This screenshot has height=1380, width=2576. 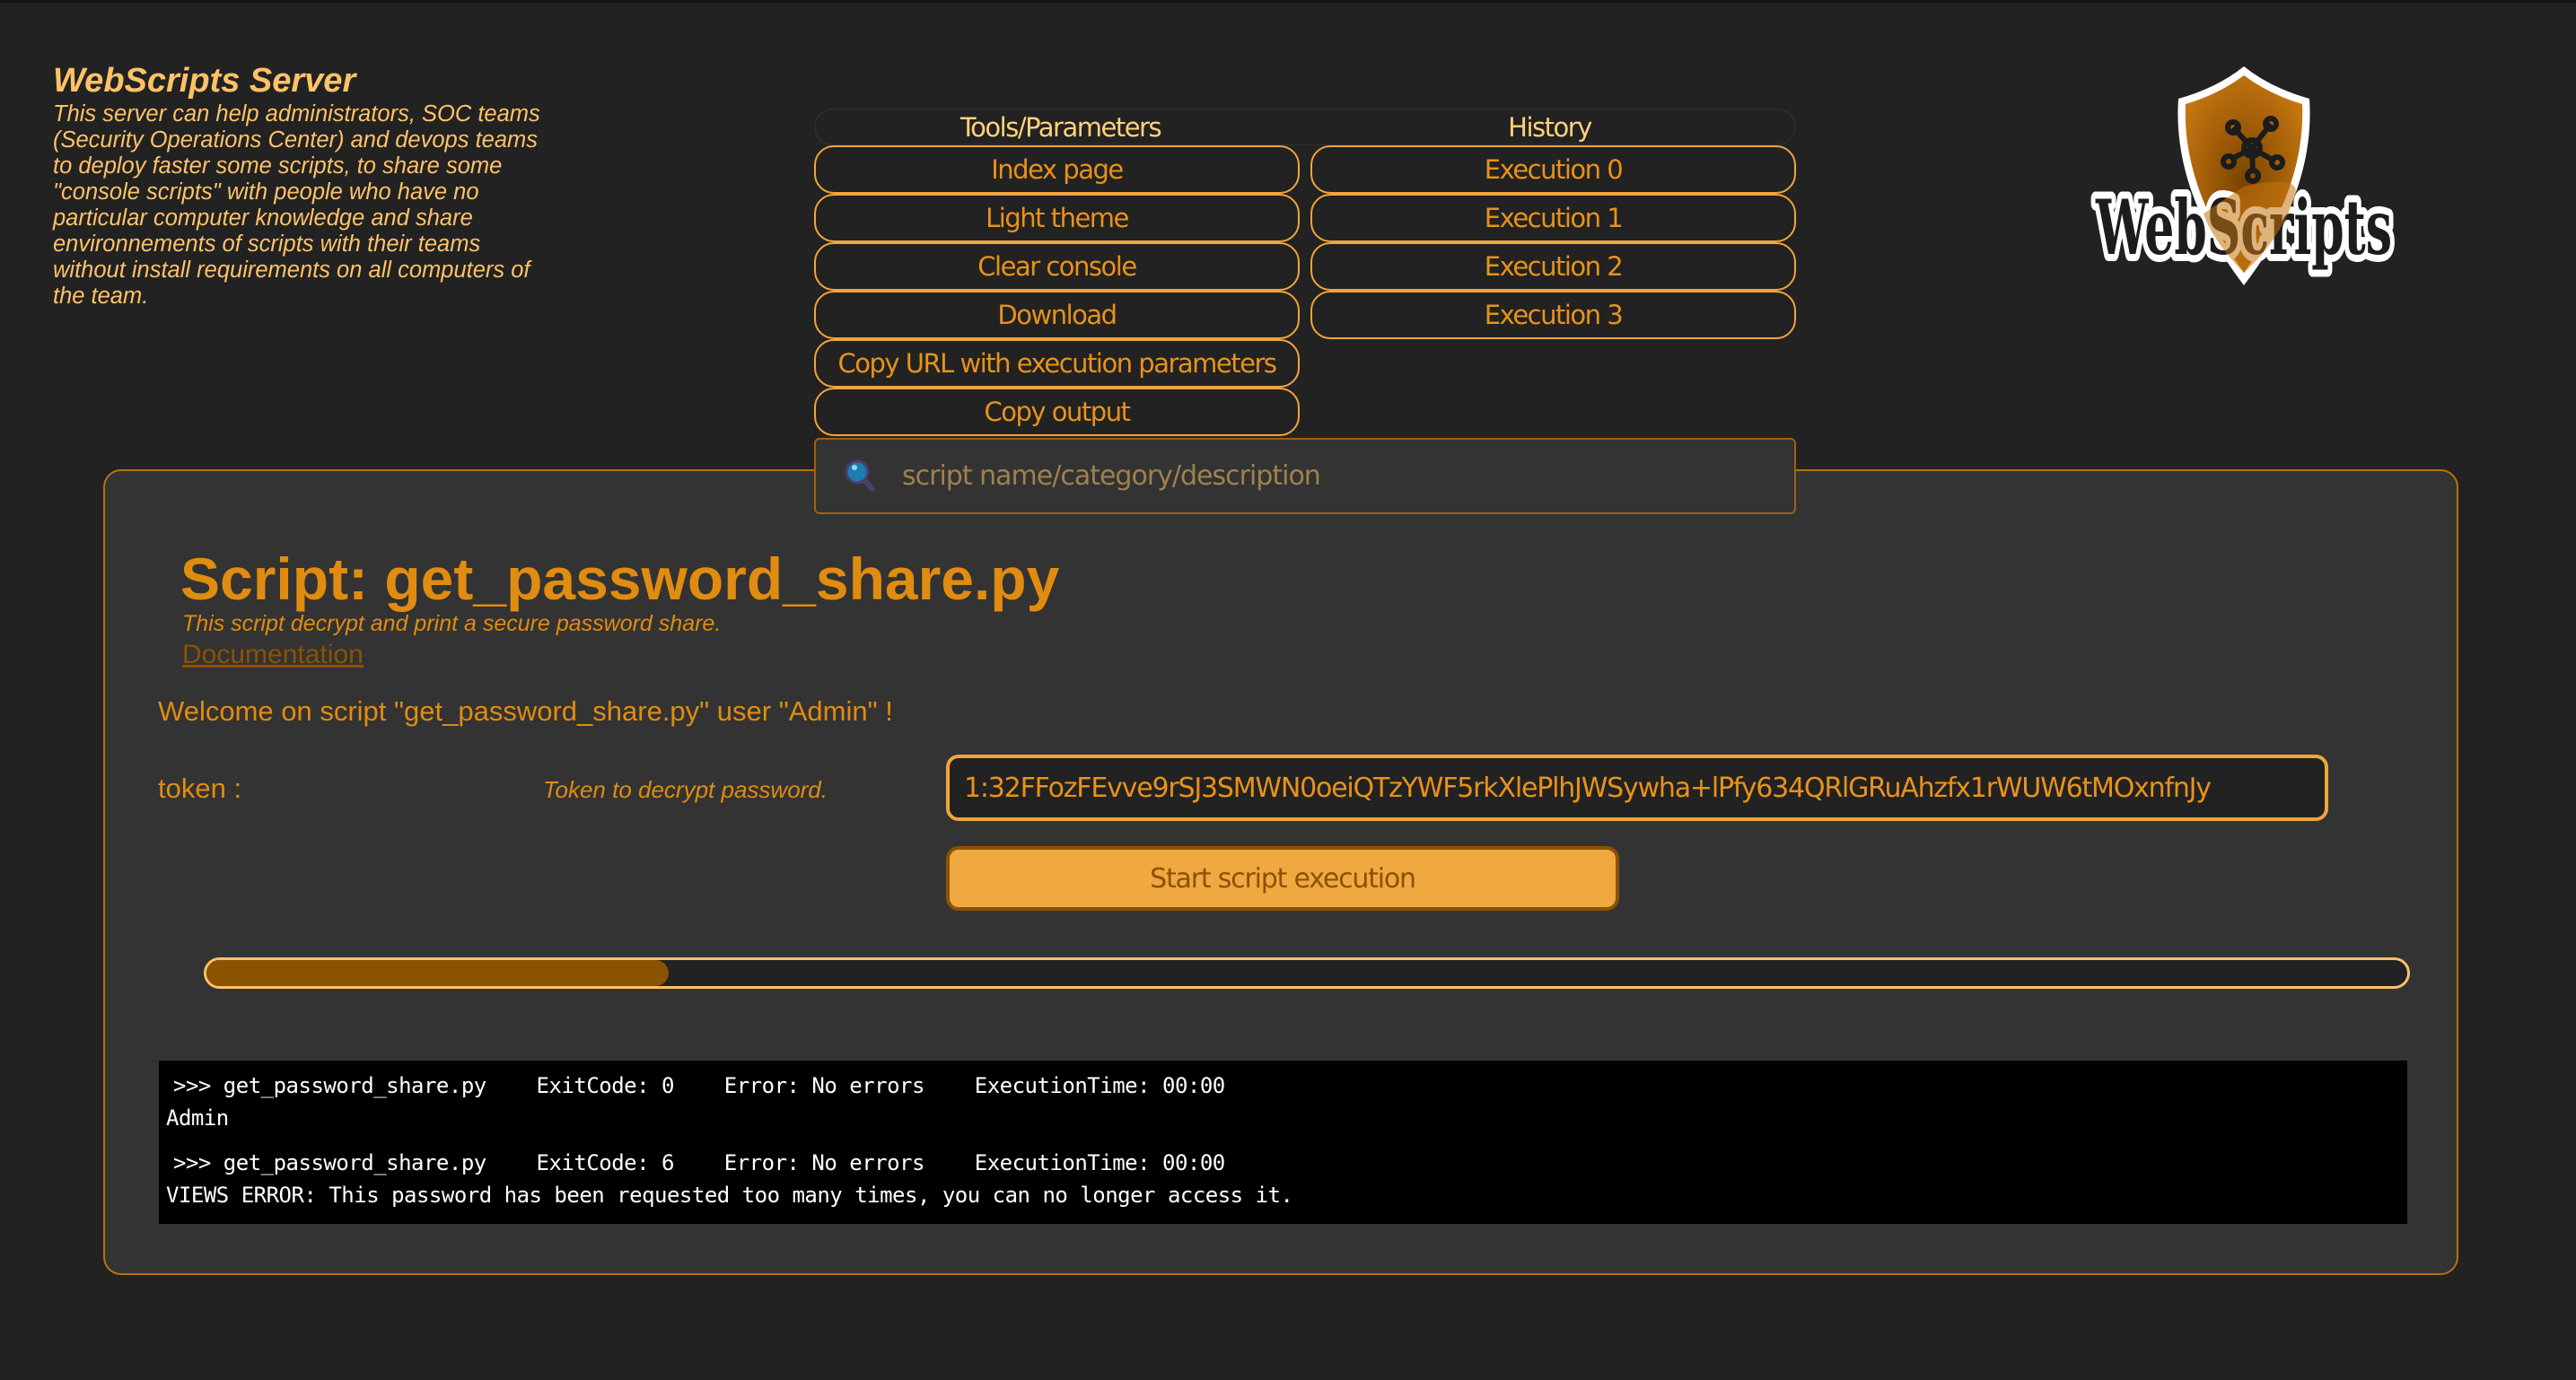 I want to click on shield-network-icon: WebScripts WebScripts, so click(x=2243, y=175).